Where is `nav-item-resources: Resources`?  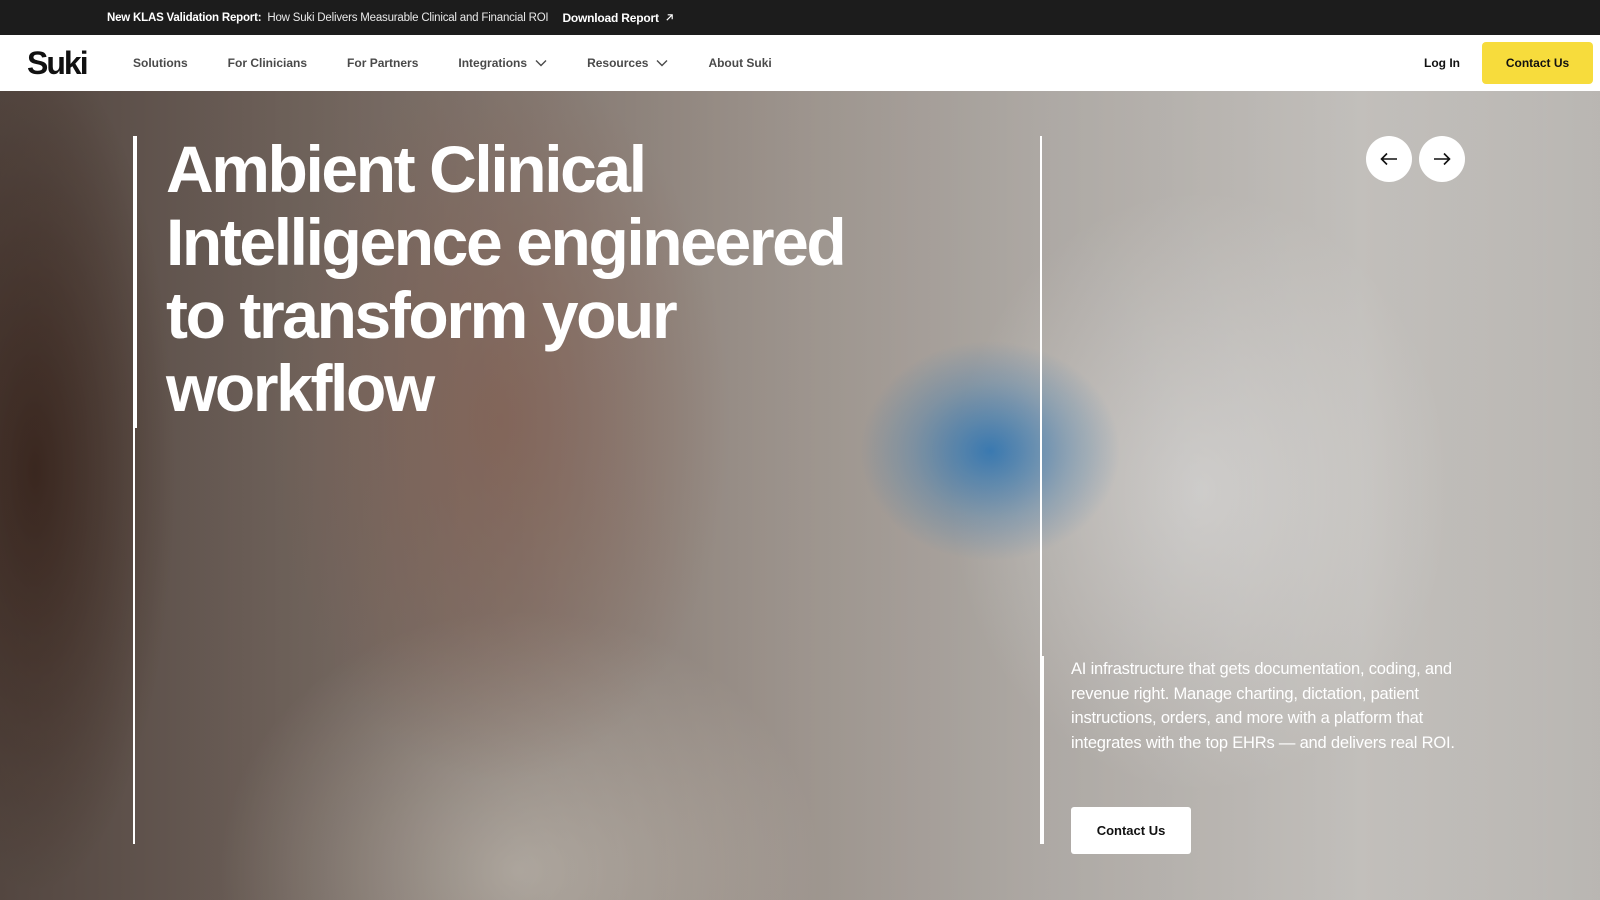
nav-item-resources: Resources is located at coordinates (627, 63).